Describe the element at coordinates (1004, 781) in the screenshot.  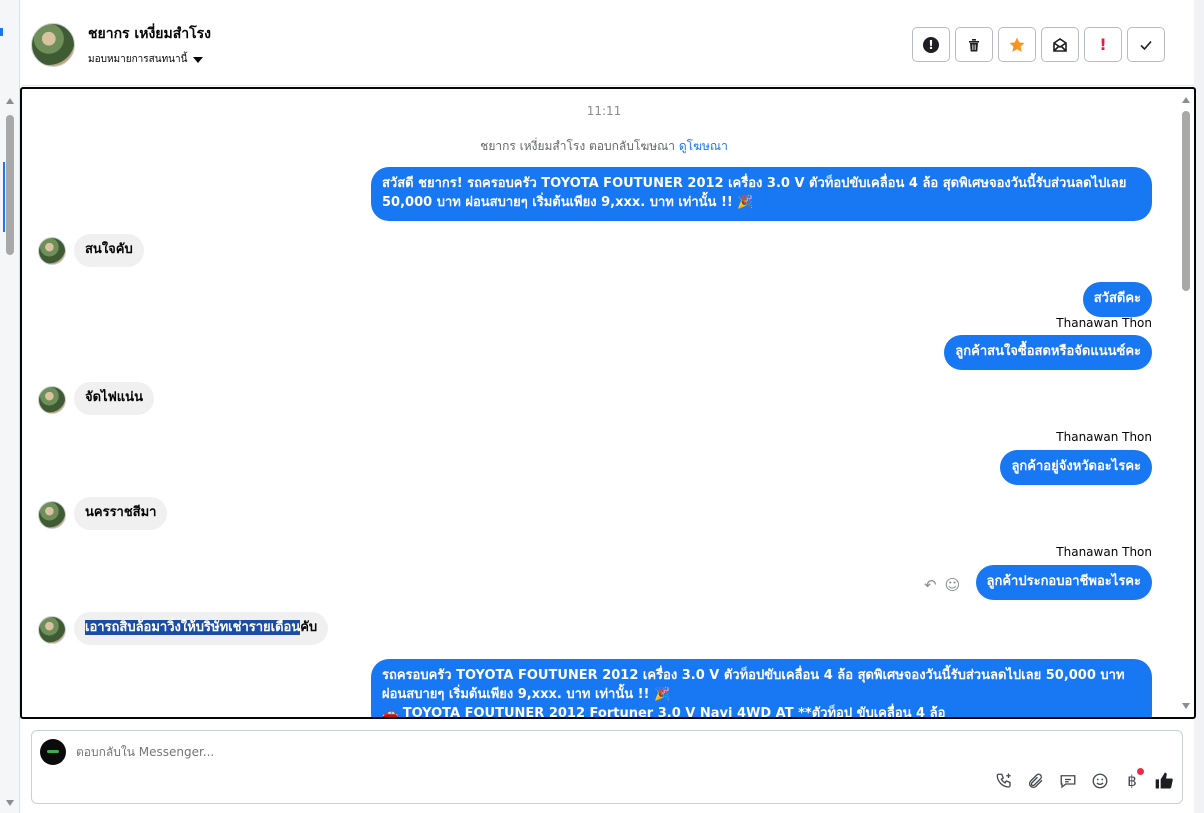
I see `phone-plus-icon` at that location.